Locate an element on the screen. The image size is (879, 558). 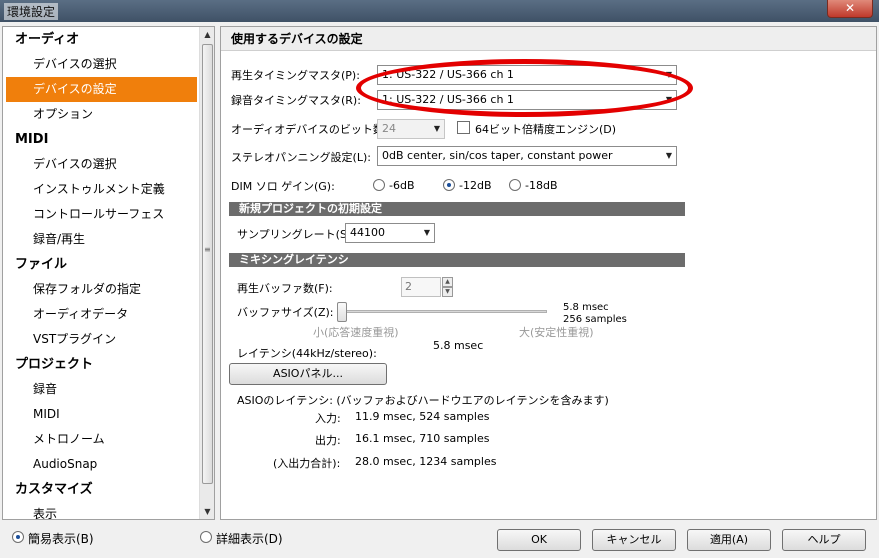
buffer-max-label: 大(安定性重視) is located at coordinates (556, 332).